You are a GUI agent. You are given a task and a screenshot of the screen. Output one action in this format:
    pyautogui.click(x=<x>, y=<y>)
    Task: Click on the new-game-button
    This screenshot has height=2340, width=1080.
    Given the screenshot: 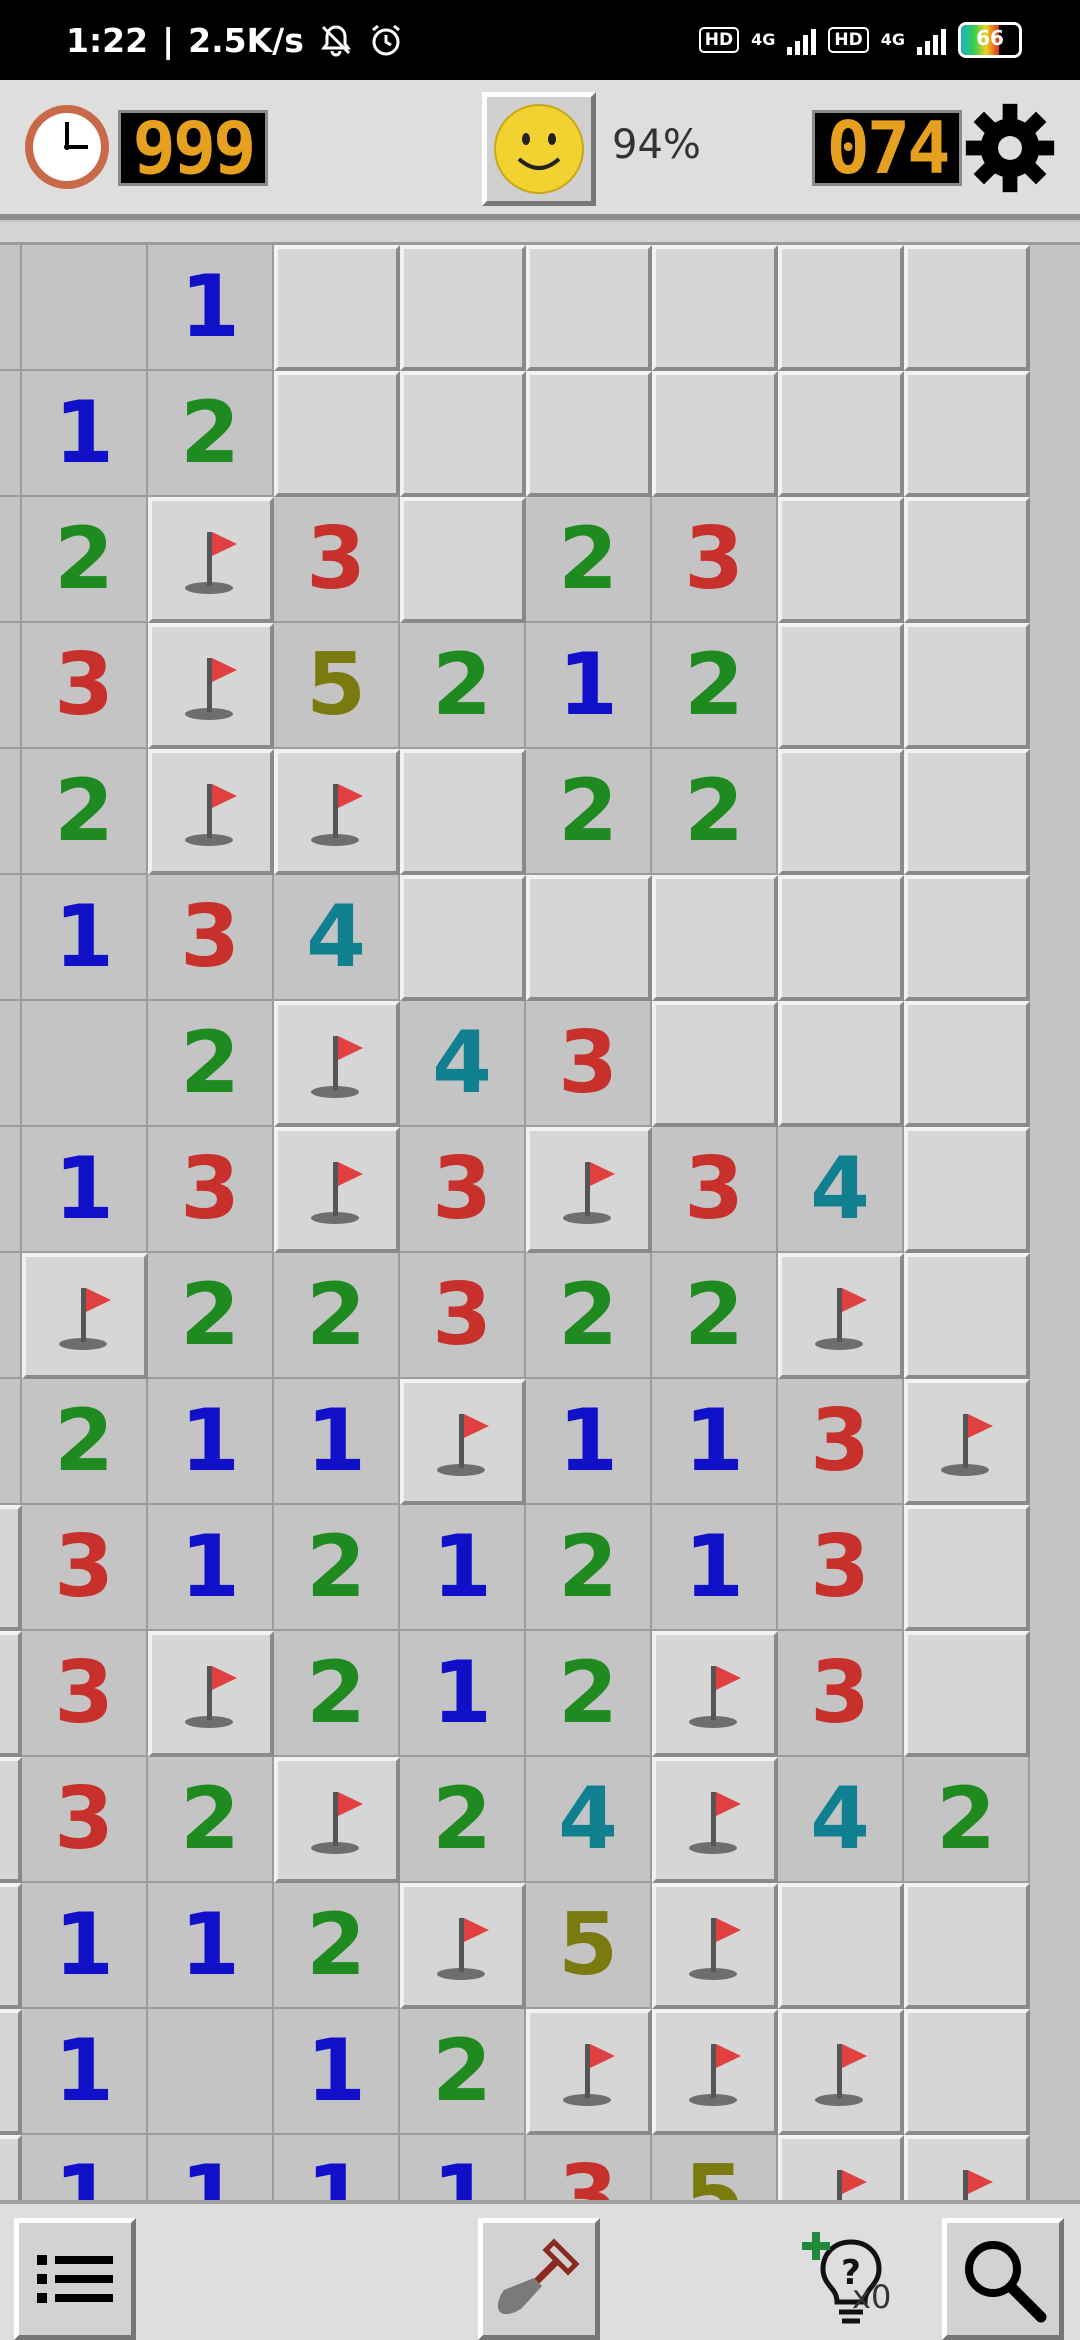 What is the action you would take?
    pyautogui.click(x=539, y=149)
    